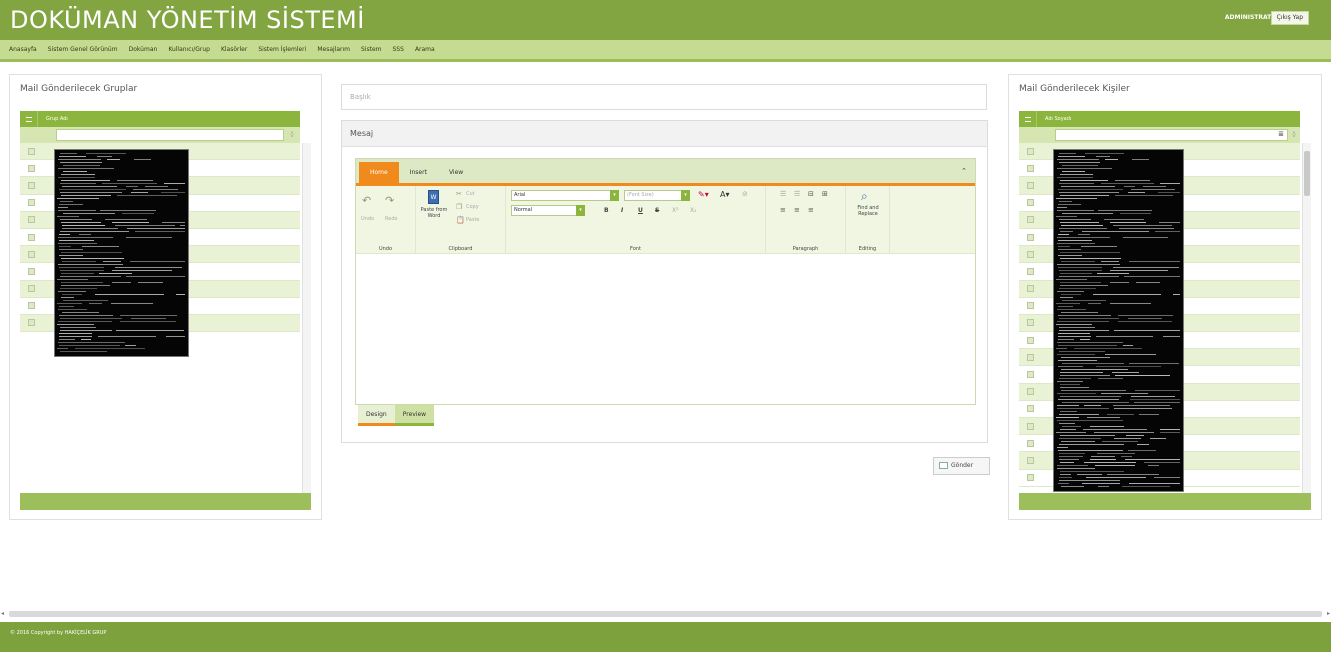  I want to click on scrollbar-track, so click(665, 614).